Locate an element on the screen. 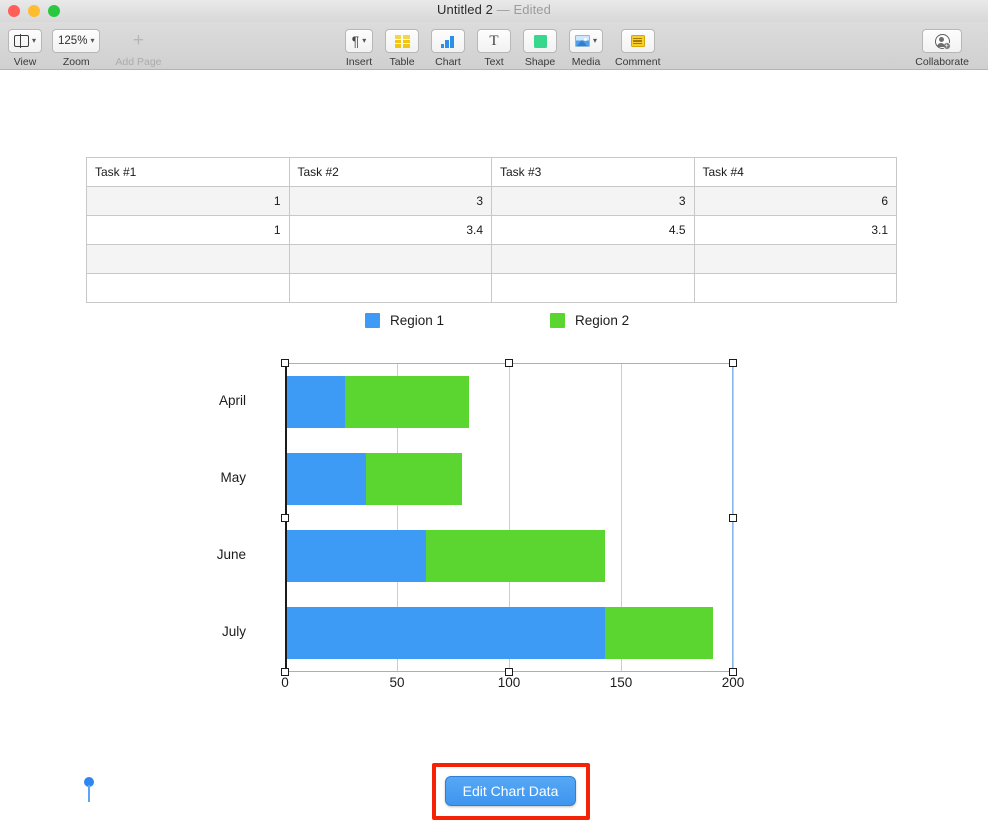 This screenshot has height=820, width=988. shape-button is located at coordinates (540, 41).